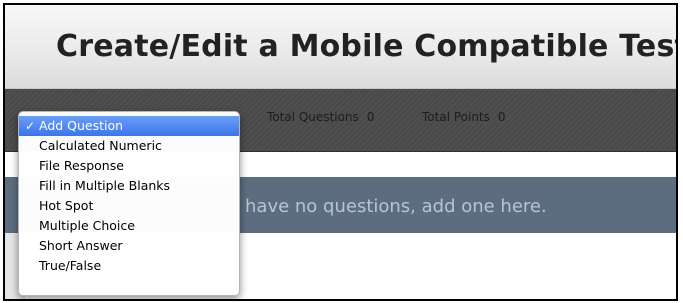  Describe the element at coordinates (100, 145) in the screenshot. I see `menu-item-label: Calculated Numeric` at that location.